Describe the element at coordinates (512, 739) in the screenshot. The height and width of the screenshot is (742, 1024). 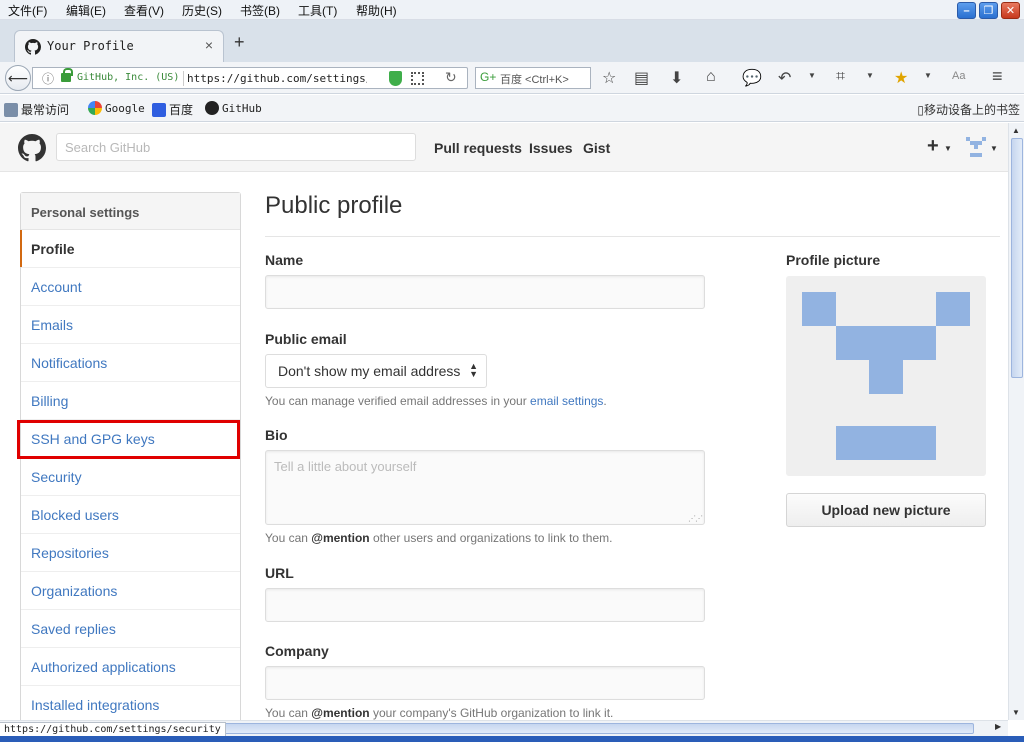
I see `taskbar-strip` at that location.